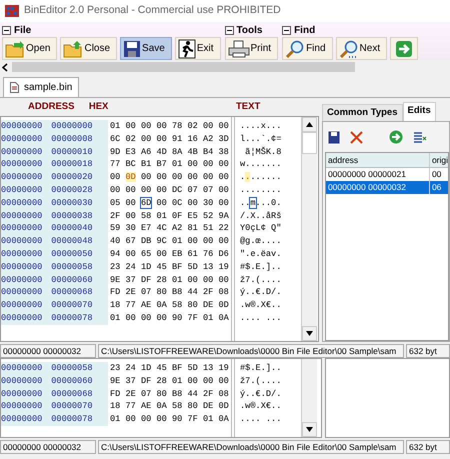 This screenshot has height=459, width=450. I want to click on toolbar-button, so click(404, 48).